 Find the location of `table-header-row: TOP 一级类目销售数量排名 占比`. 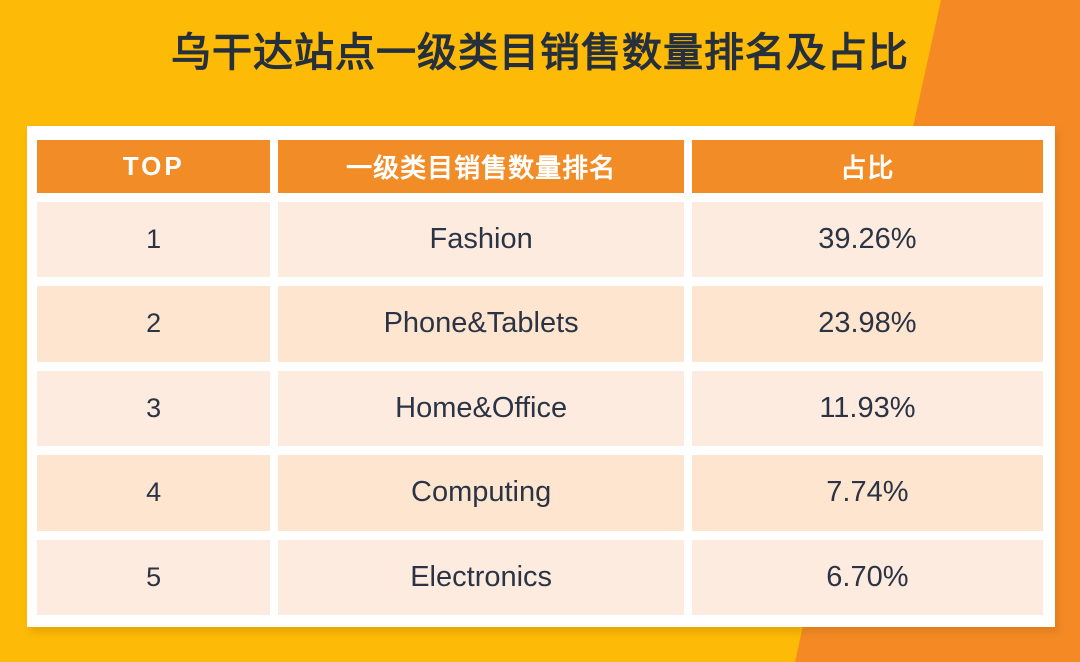

table-header-row: TOP 一级类目销售数量排名 占比 is located at coordinates (540, 166).